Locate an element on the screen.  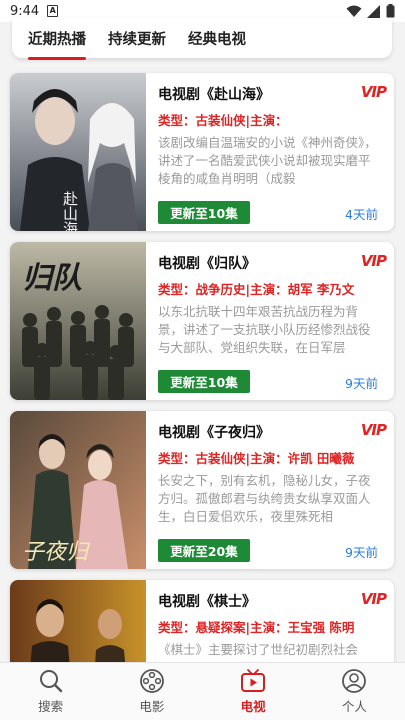
time-ago: 4天前 is located at coordinates (361, 214).